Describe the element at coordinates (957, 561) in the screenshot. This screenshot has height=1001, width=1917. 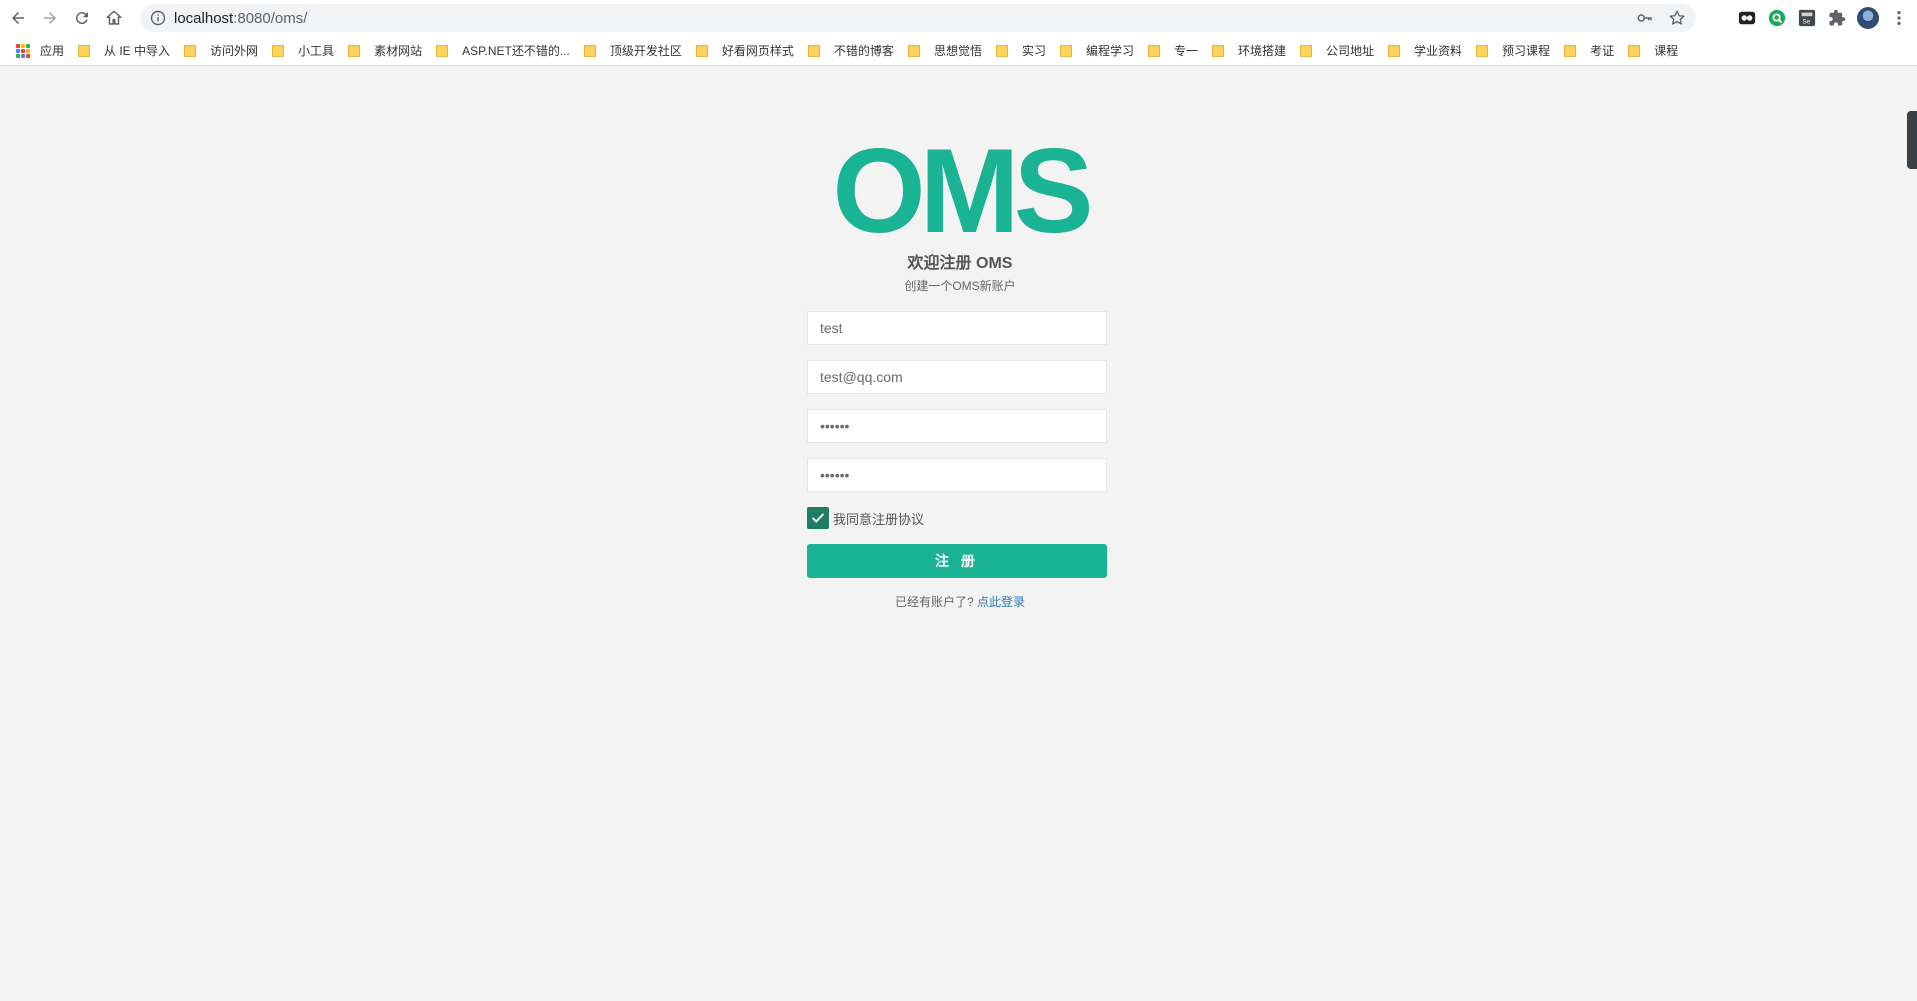
I see `register-button: 注 册` at that location.